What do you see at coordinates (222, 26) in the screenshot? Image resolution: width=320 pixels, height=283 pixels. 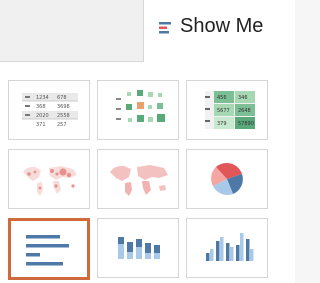 I see `show-me-title: Show Me` at bounding box center [222, 26].